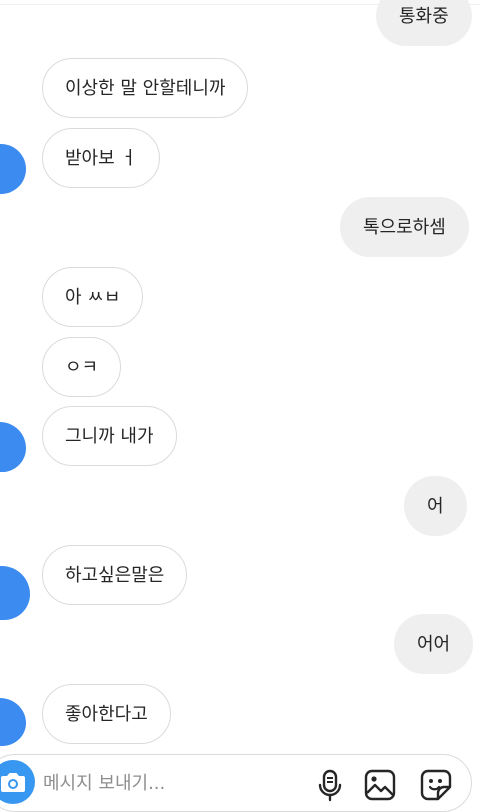 This screenshot has height=812, width=480. I want to click on camera-button, so click(17, 782).